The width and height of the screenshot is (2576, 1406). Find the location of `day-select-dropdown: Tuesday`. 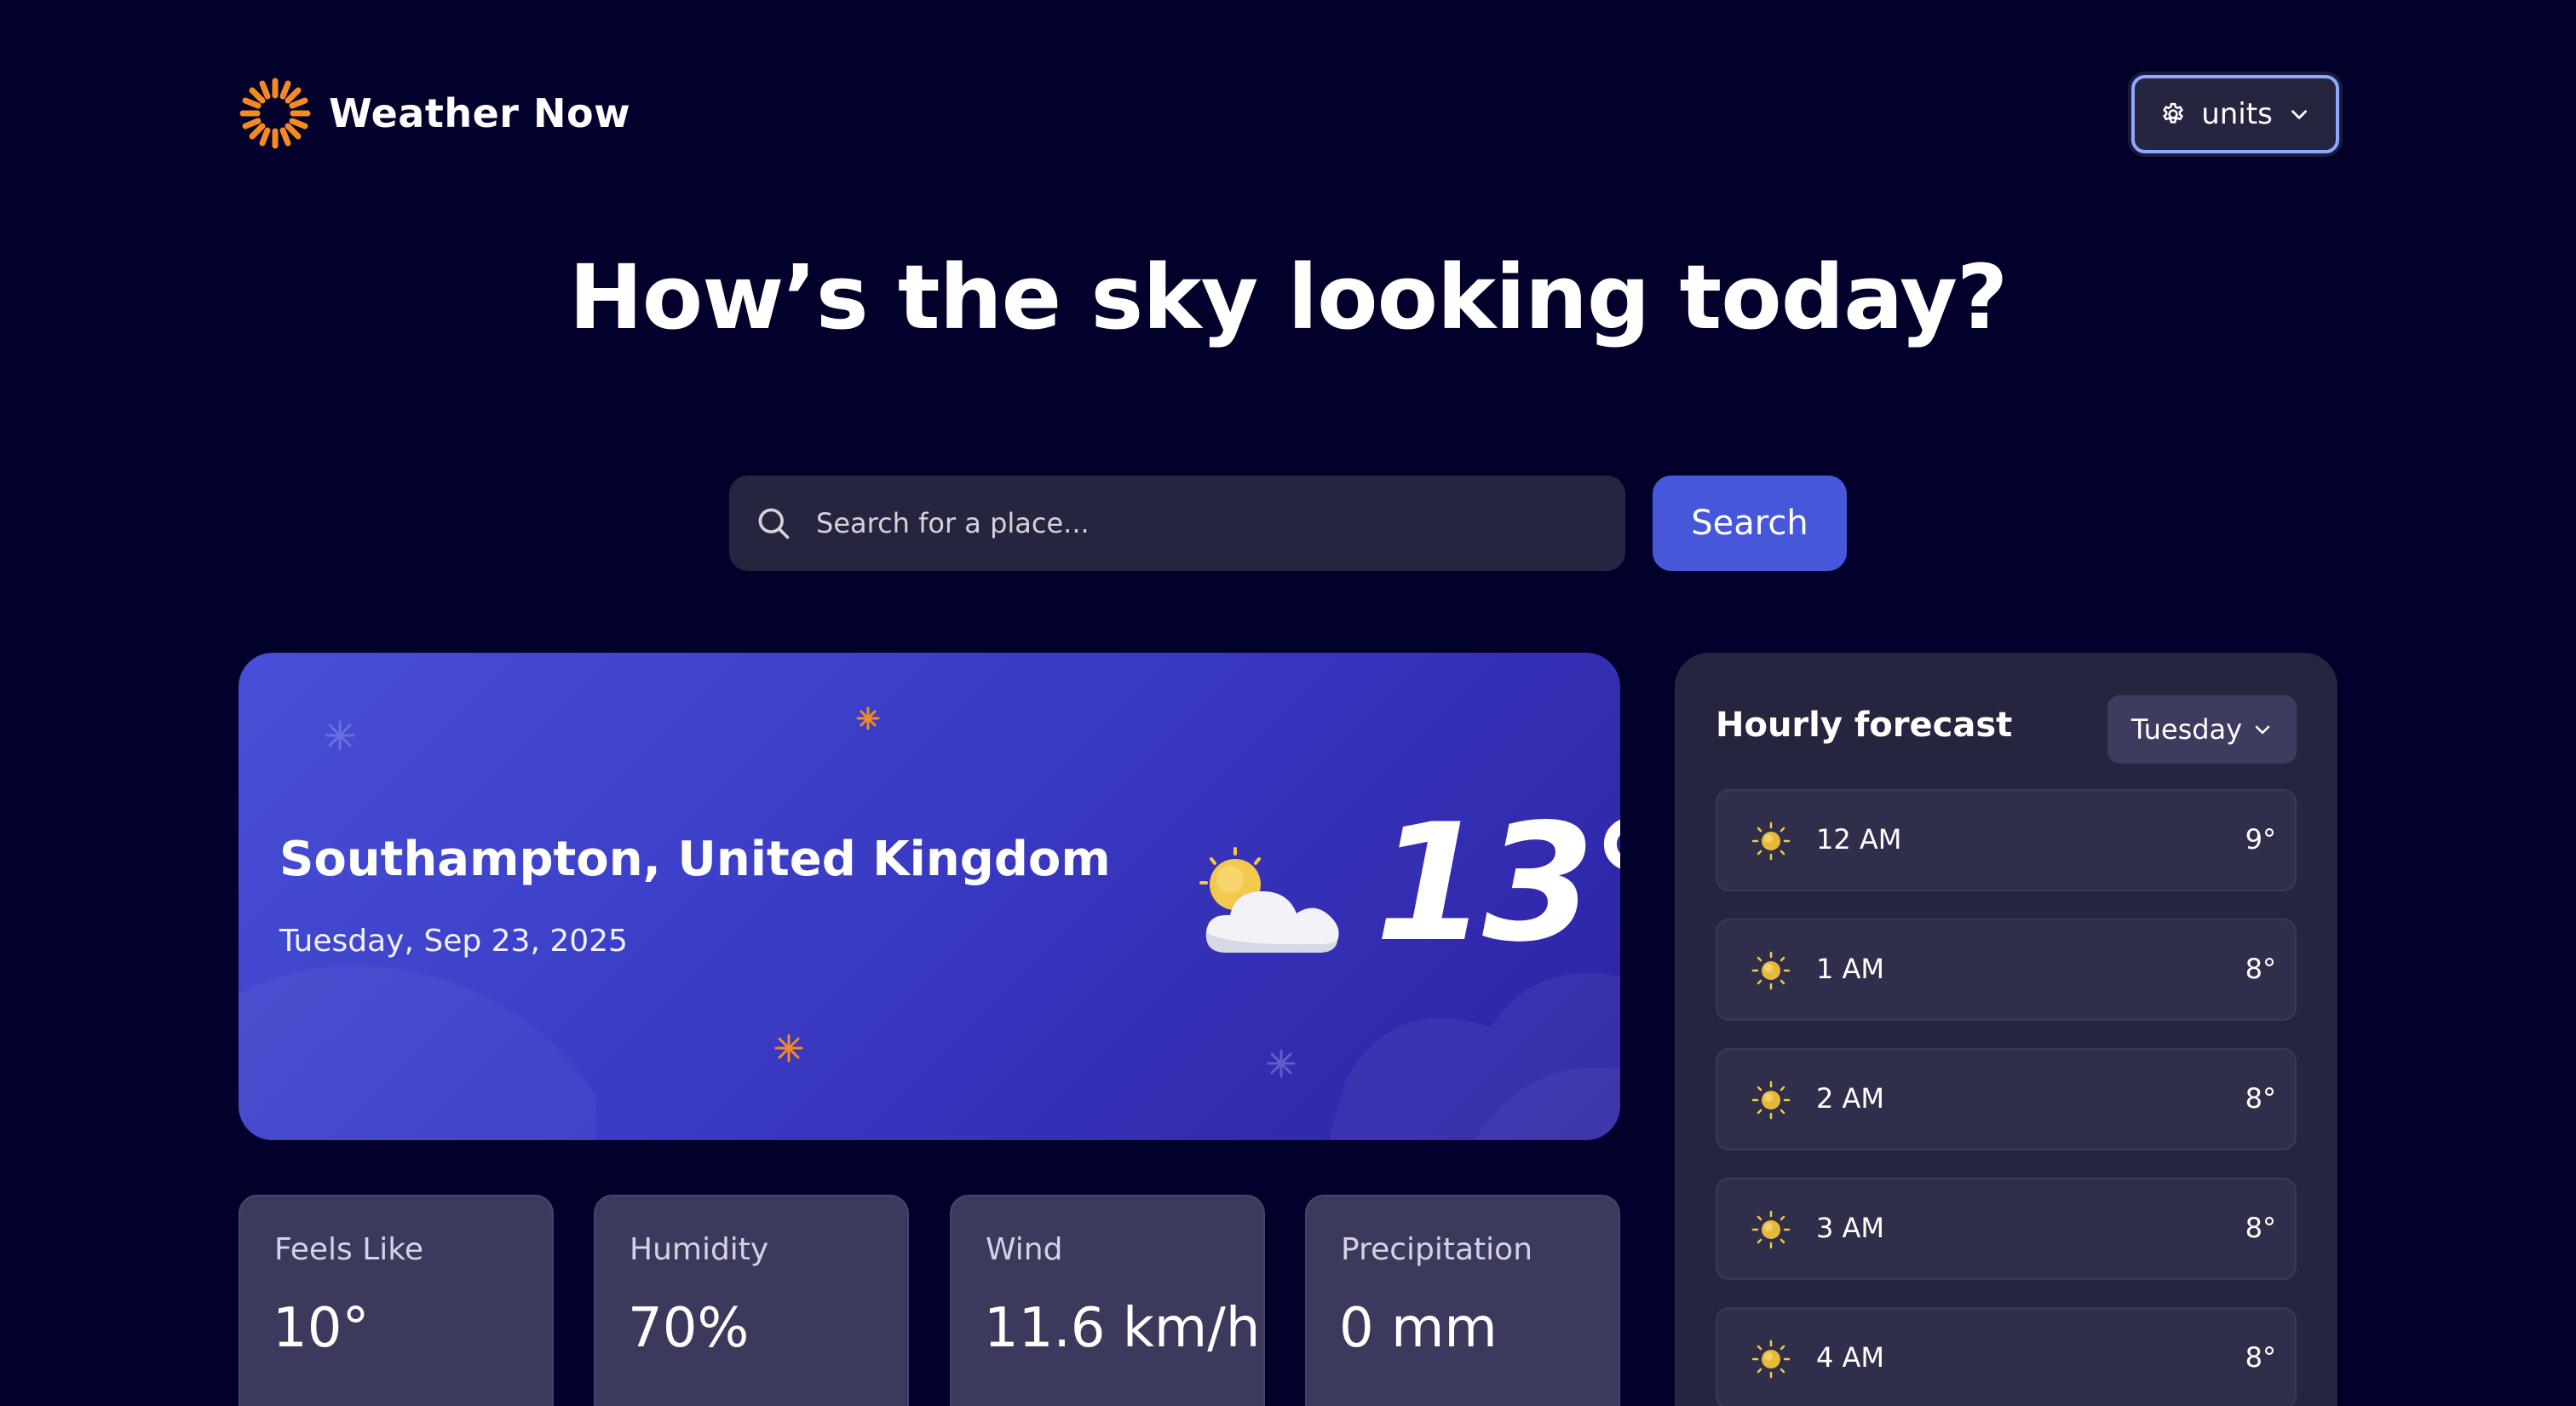

day-select-dropdown: Tuesday is located at coordinates (2202, 729).